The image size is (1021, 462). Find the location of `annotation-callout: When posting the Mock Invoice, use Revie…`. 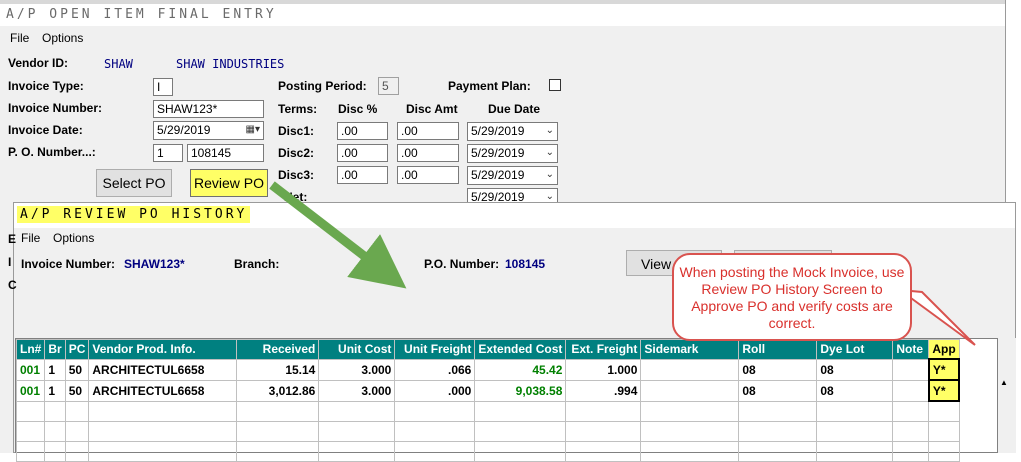

annotation-callout: When posting the Mock Invoice, use Revie… is located at coordinates (792, 297).